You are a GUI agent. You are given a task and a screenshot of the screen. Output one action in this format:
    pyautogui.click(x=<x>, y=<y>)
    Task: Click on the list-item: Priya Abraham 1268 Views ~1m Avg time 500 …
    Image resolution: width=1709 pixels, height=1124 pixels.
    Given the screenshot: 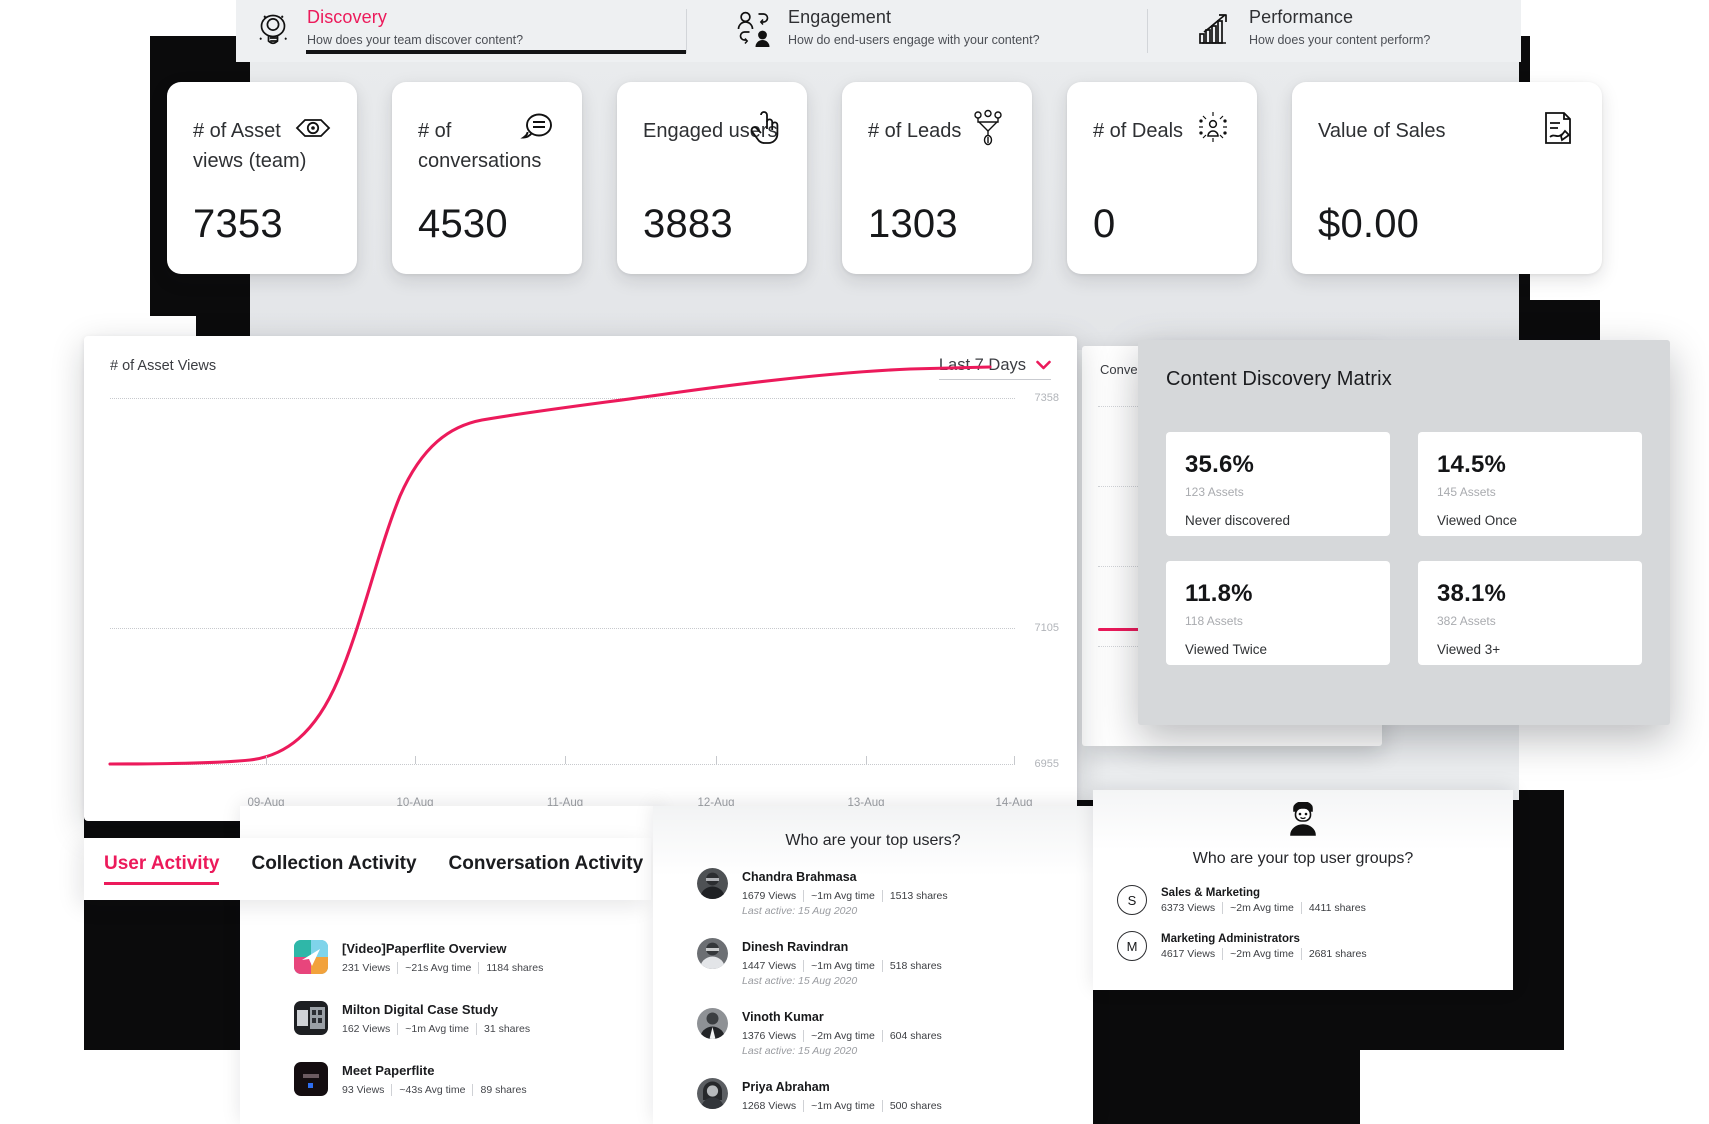 What is the action you would take?
    pyautogui.click(x=883, y=1095)
    